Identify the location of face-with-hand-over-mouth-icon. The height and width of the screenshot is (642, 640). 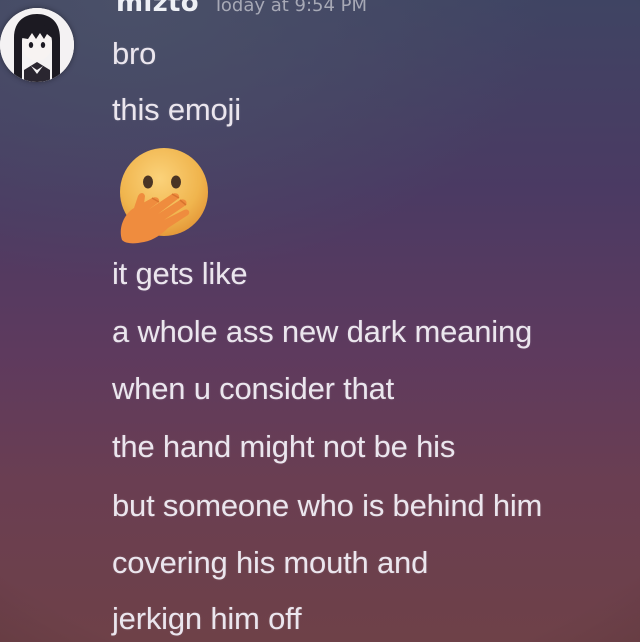
(165, 197).